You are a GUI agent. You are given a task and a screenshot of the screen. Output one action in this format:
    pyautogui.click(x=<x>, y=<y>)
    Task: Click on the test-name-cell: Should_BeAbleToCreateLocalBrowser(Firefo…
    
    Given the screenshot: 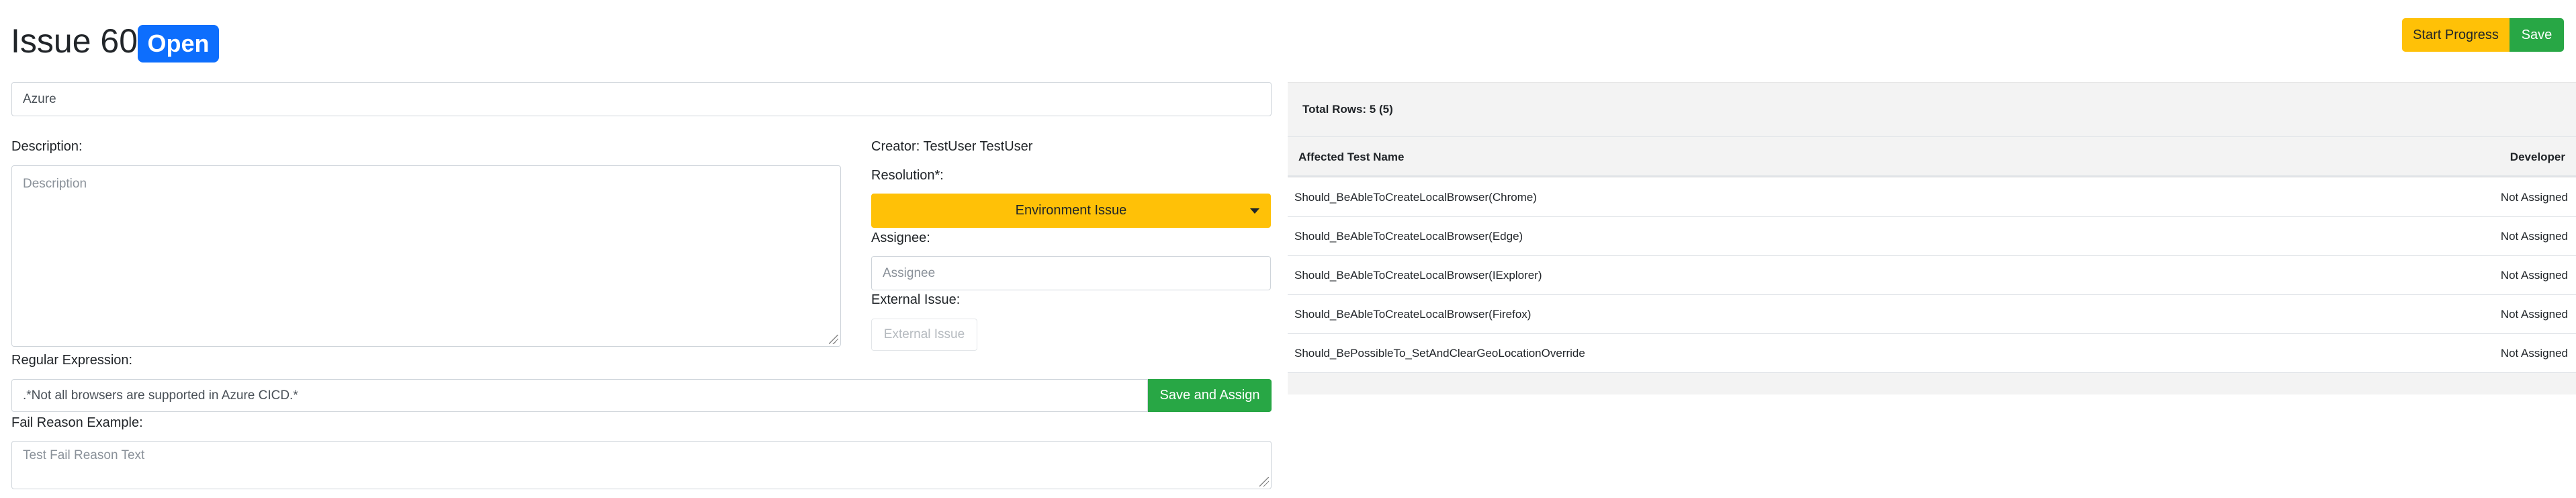 What is the action you would take?
    pyautogui.click(x=1412, y=315)
    